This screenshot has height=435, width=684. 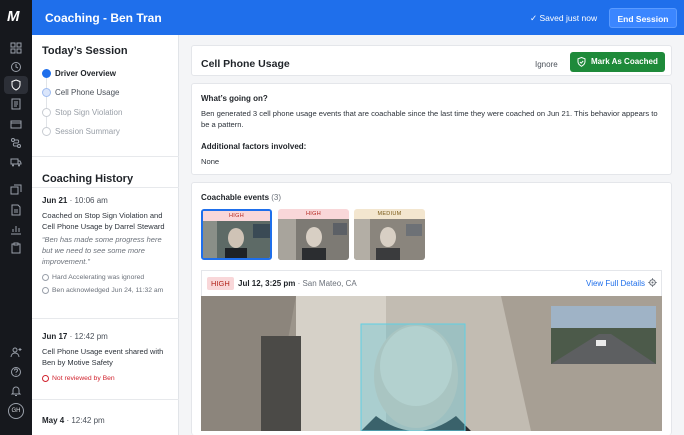 I want to click on clipboard-icon, so click(x=16, y=248).